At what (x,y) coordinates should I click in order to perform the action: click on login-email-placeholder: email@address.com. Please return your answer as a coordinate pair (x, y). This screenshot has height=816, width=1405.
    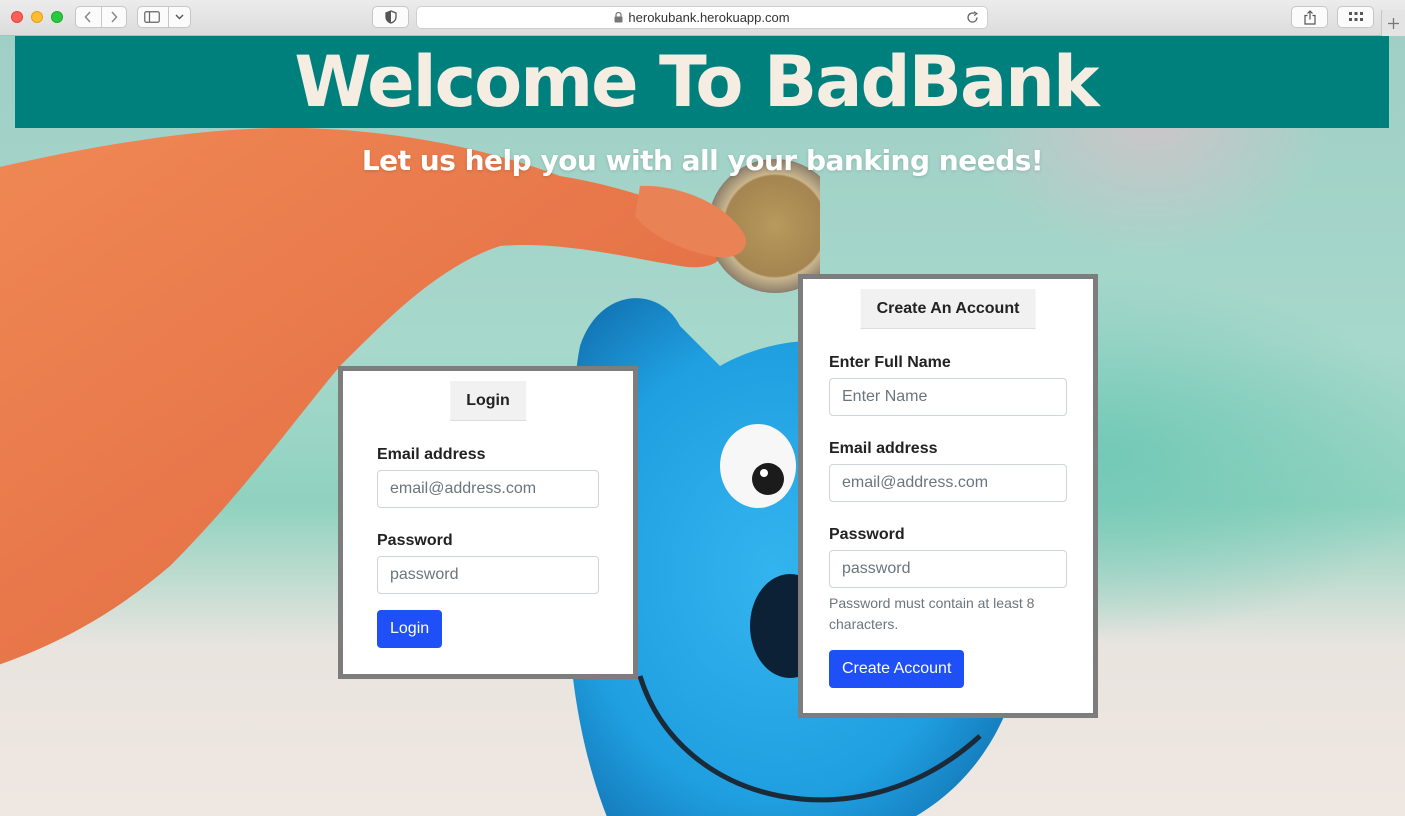
    Looking at the image, I should click on (463, 488).